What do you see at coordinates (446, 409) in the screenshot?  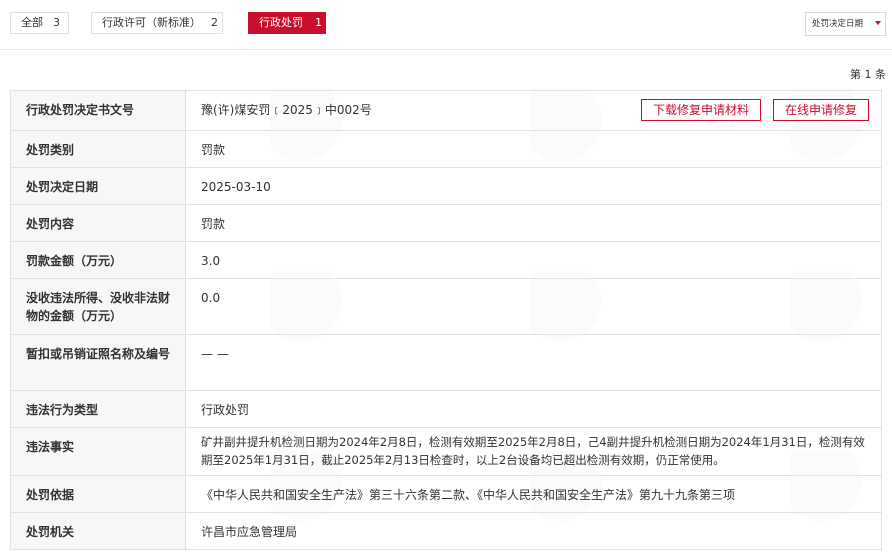 I see `table-row: 违法行为类型 行政处罚` at bounding box center [446, 409].